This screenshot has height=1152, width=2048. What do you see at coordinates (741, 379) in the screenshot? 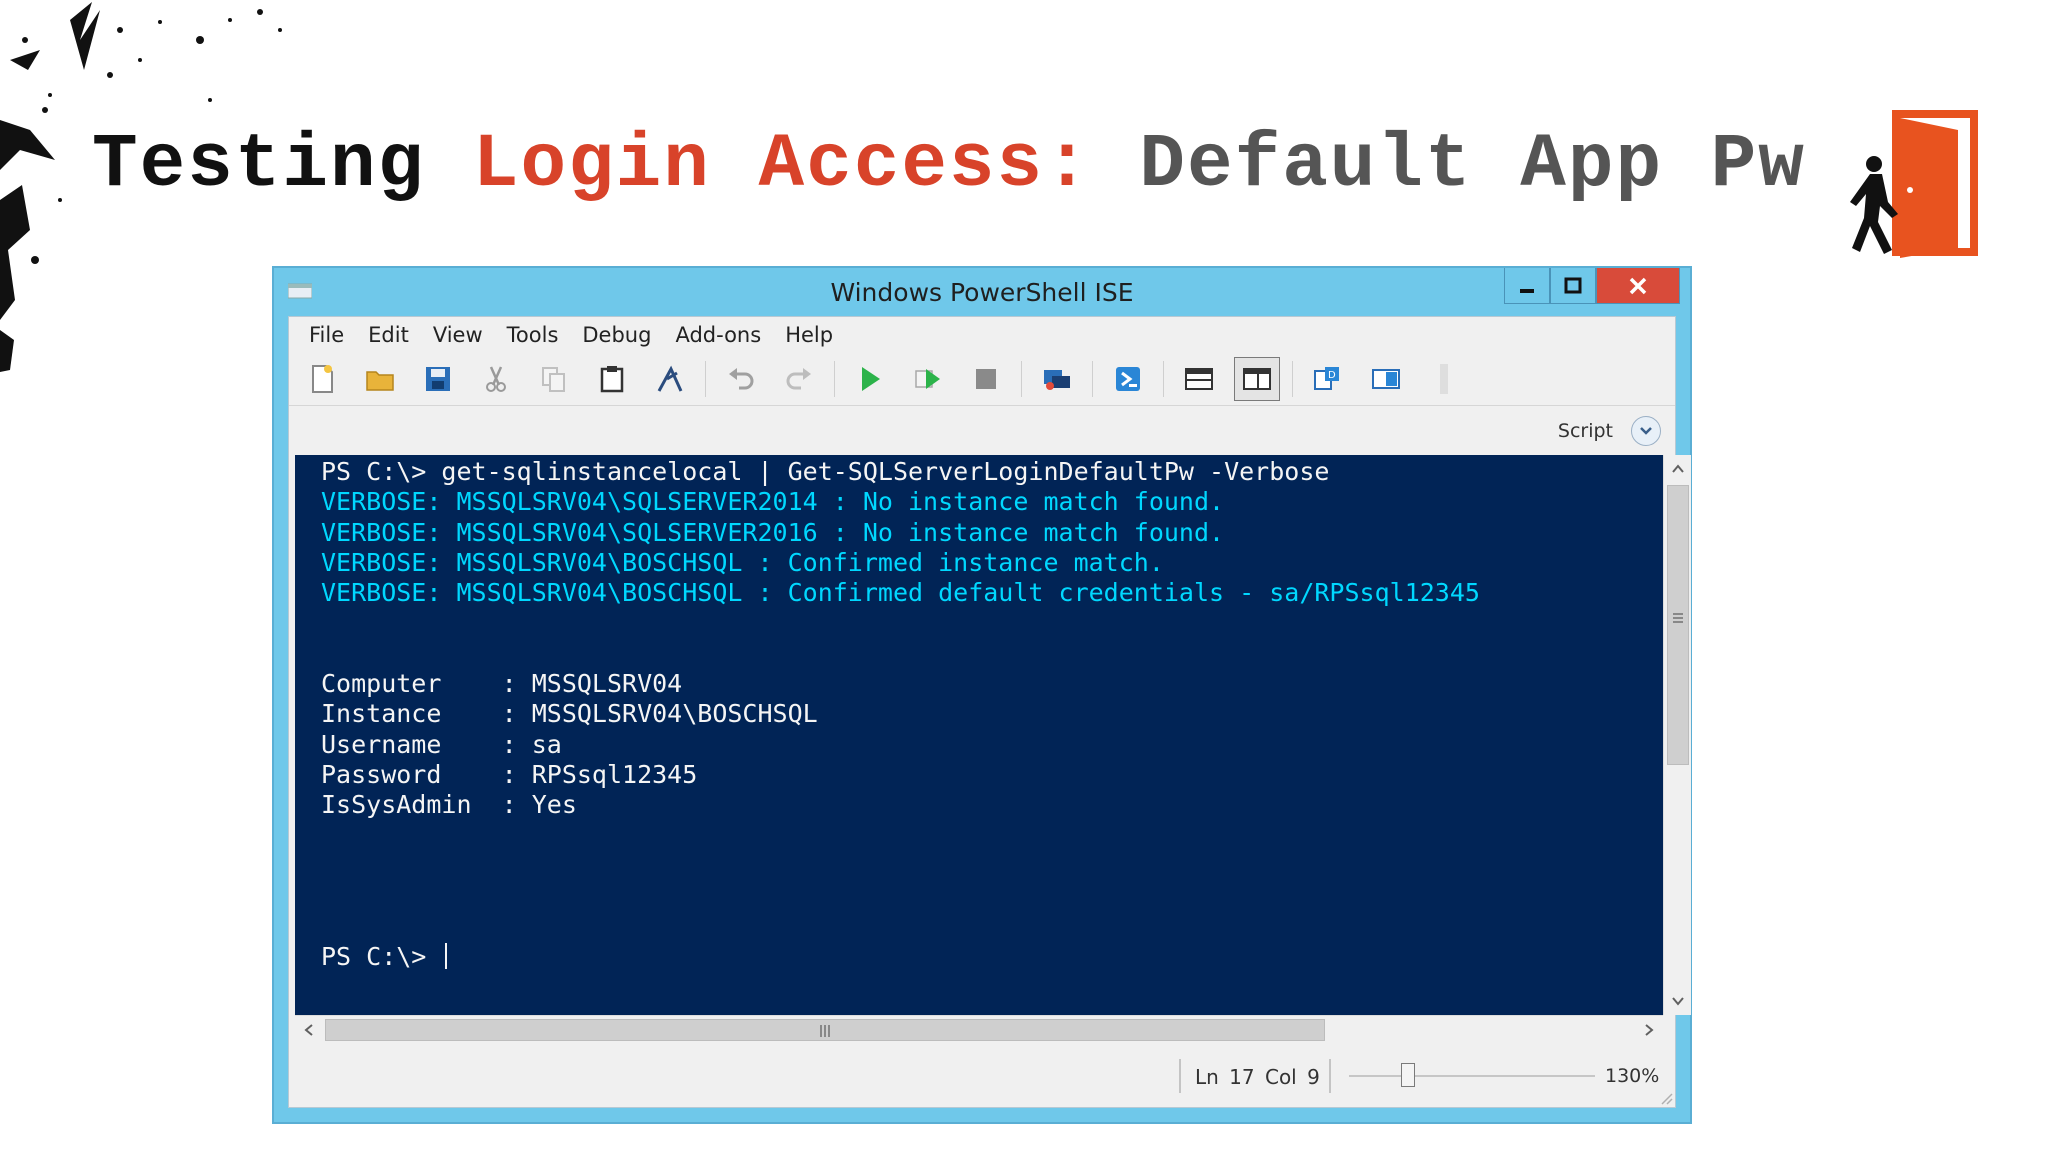
I see `undo-button` at bounding box center [741, 379].